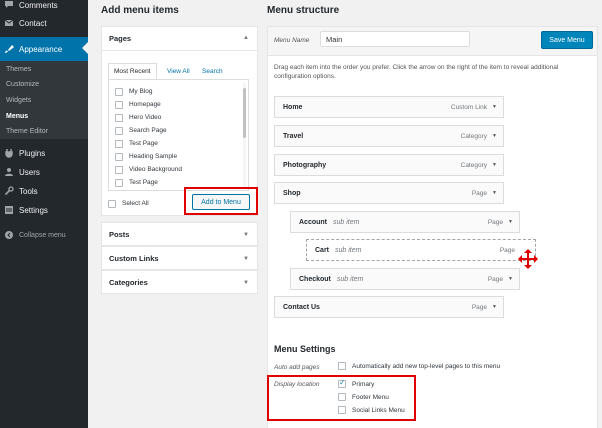 Image resolution: width=602 pixels, height=428 pixels. What do you see at coordinates (389, 107) in the screenshot?
I see `menu-item-home: Home Custom Link ▼` at bounding box center [389, 107].